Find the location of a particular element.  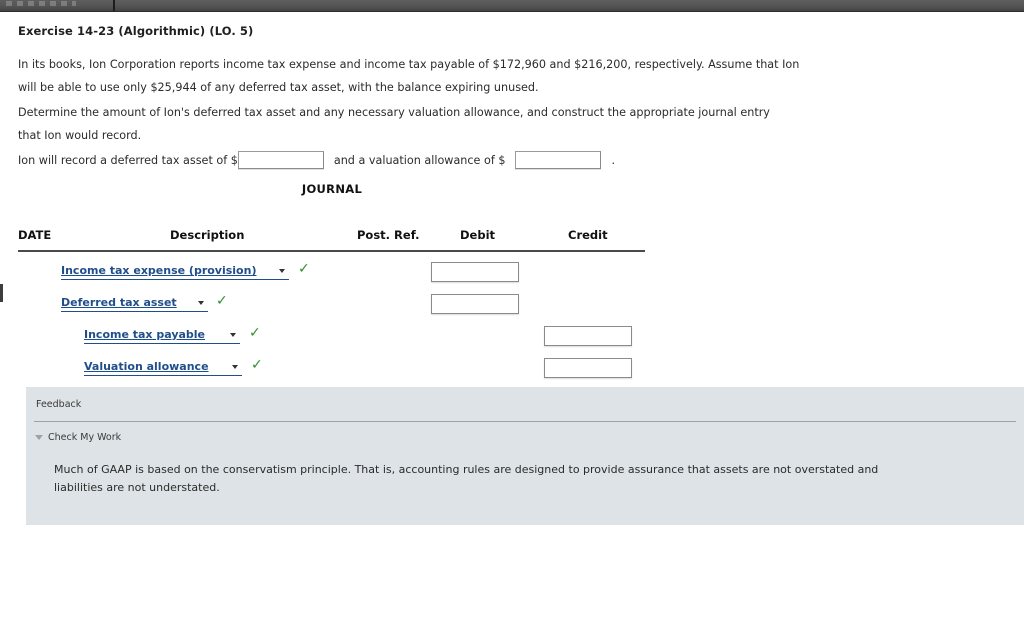

column-header-date: DATE is located at coordinates (35, 235).